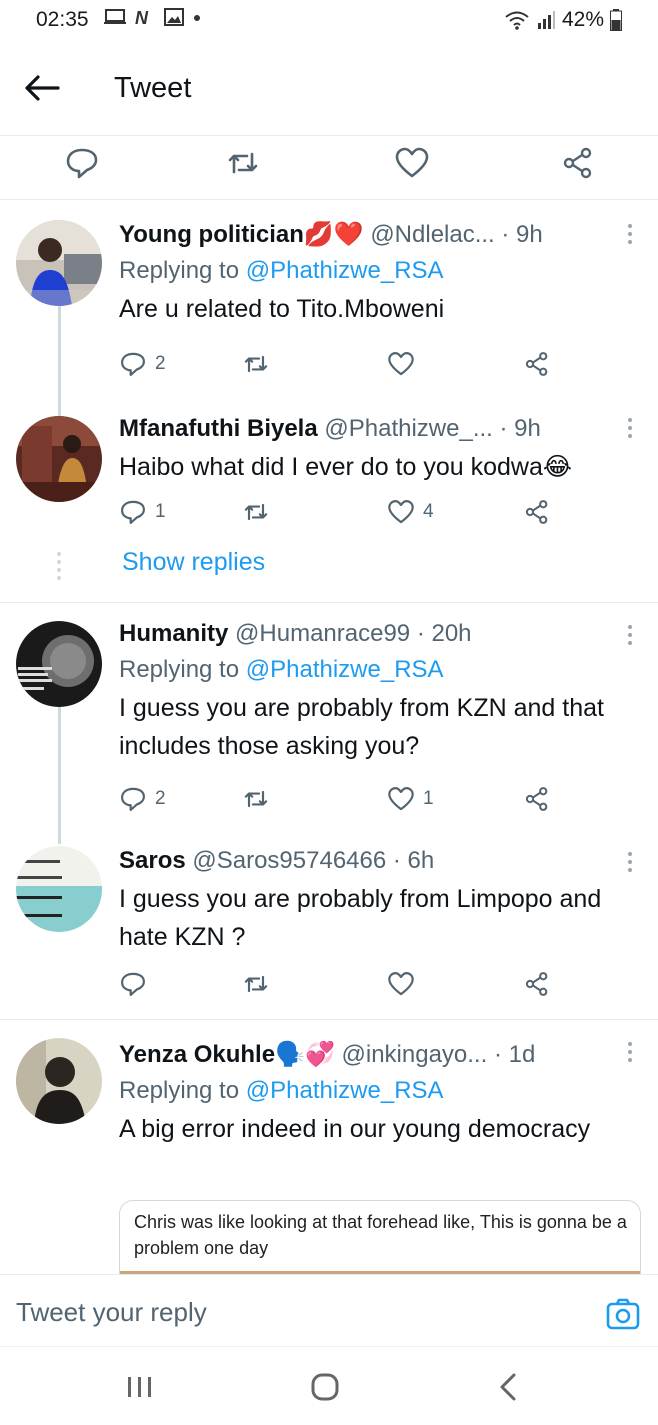 The image size is (658, 1425). Describe the element at coordinates (413, 860) in the screenshot. I see `tweet-time: · 6h` at that location.